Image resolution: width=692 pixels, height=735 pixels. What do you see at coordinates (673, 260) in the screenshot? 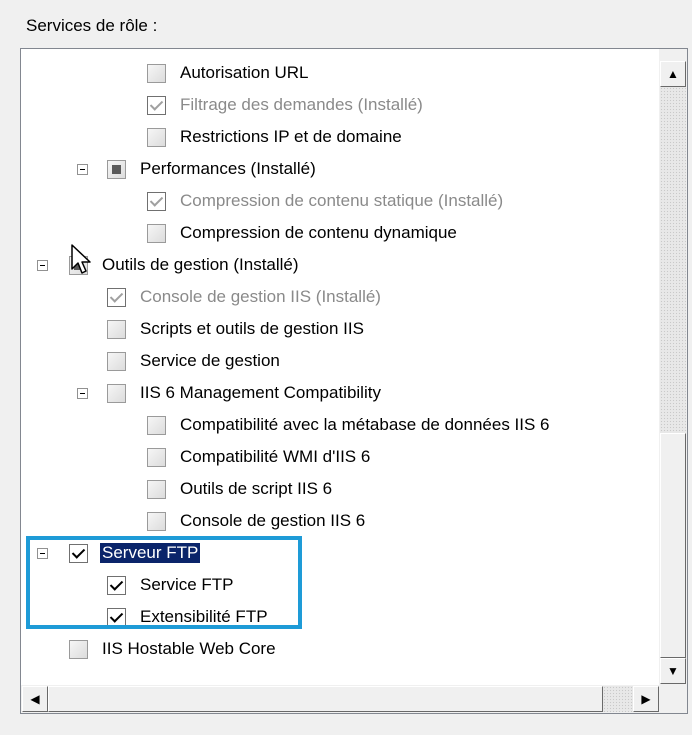
I see `scroll-track` at bounding box center [673, 260].